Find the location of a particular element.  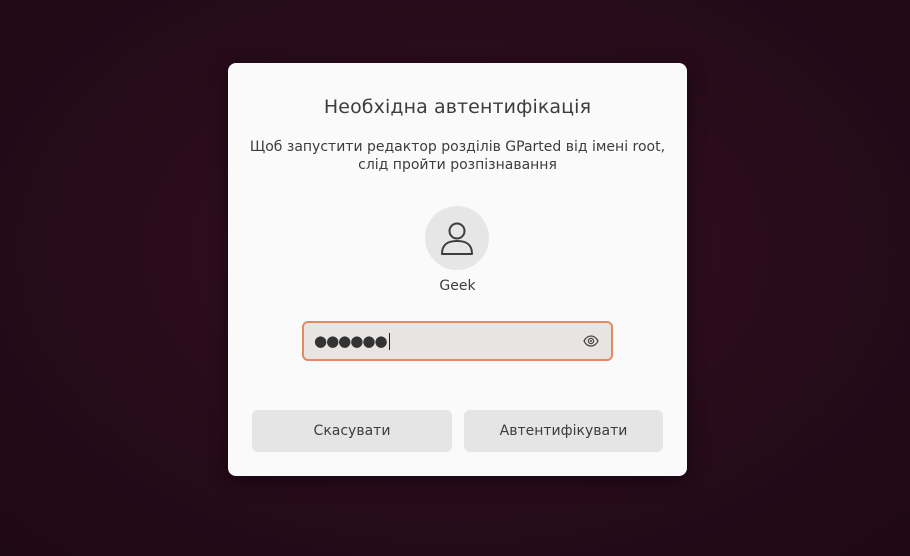

password-mask: ●●●●●● is located at coordinates (352, 341).